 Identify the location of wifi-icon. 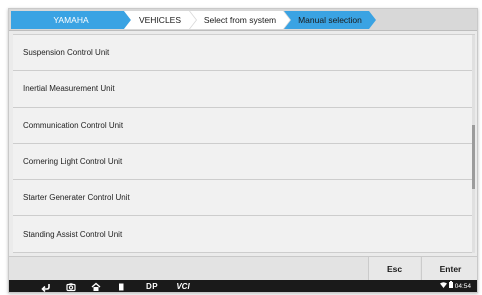
(443, 286).